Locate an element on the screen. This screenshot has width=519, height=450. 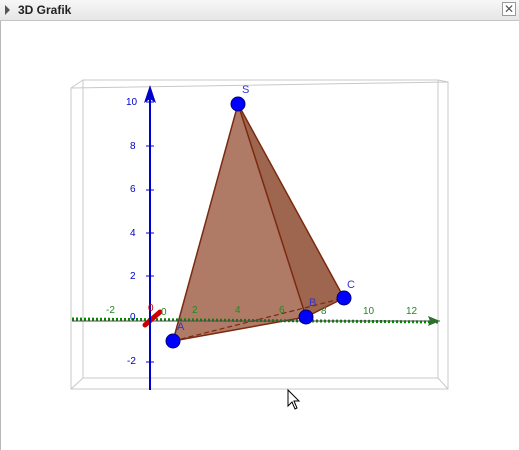
label-B: B is located at coordinates (312, 303).